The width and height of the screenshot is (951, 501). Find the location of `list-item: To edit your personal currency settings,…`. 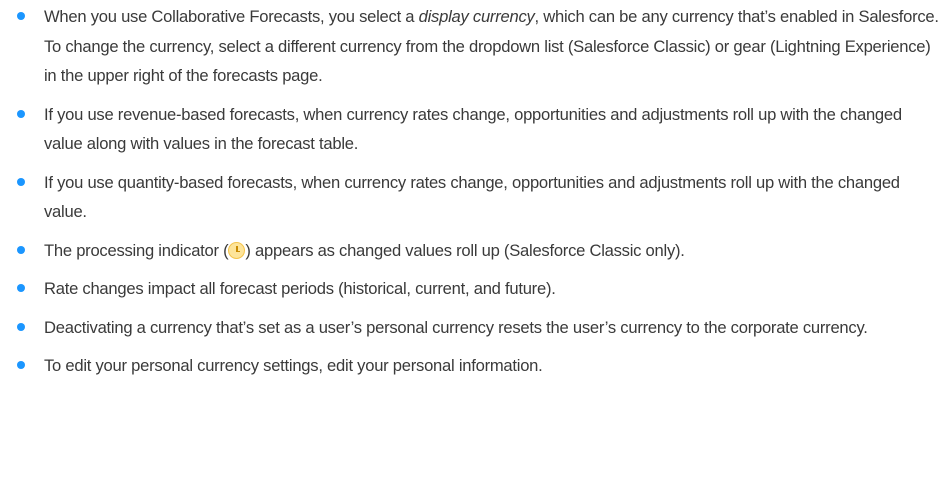

list-item: To edit your personal currency settings,… is located at coordinates (484, 366).